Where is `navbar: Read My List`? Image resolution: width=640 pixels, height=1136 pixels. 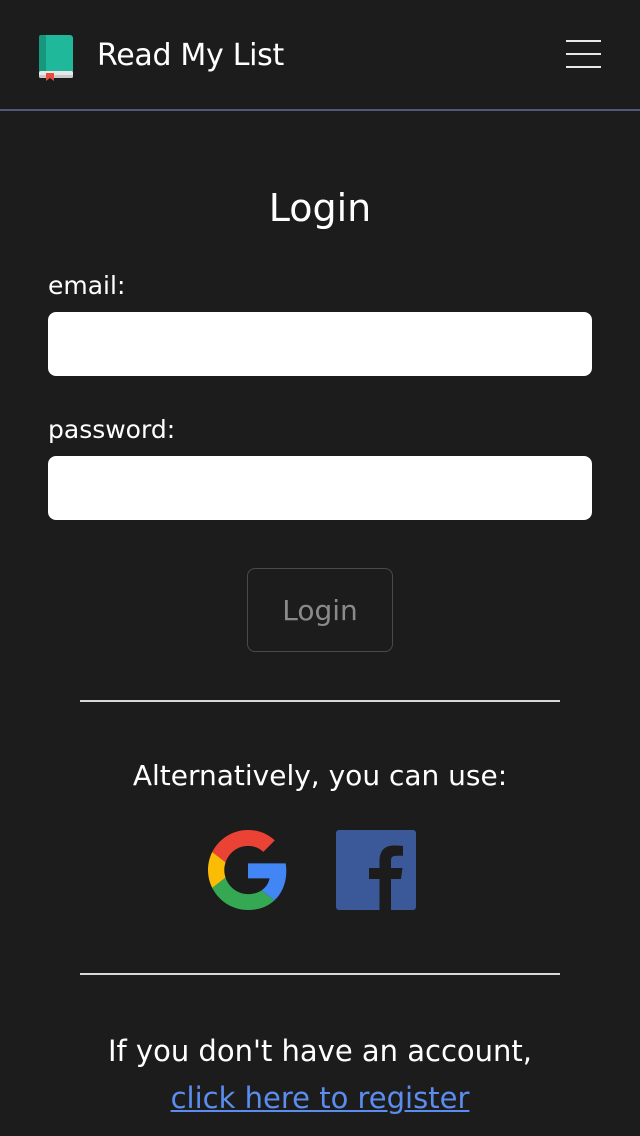
navbar: Read My List is located at coordinates (320, 55).